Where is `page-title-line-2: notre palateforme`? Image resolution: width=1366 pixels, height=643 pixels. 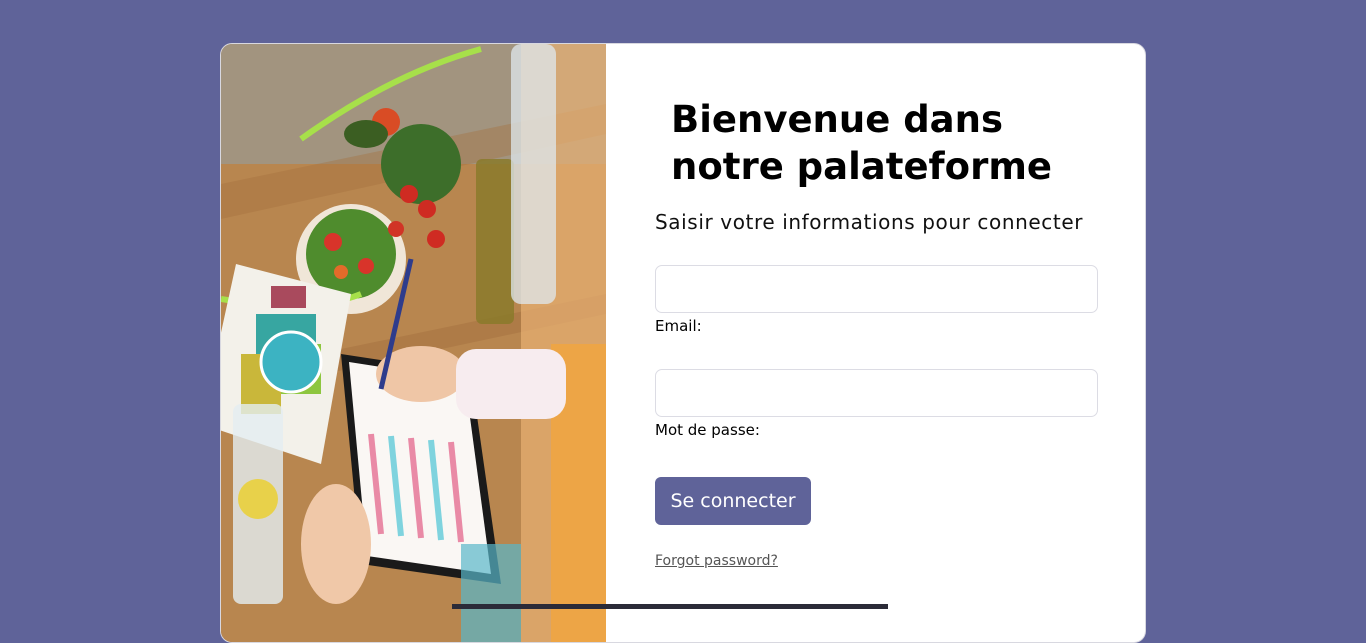 page-title-line-2: notre palateforme is located at coordinates (861, 166).